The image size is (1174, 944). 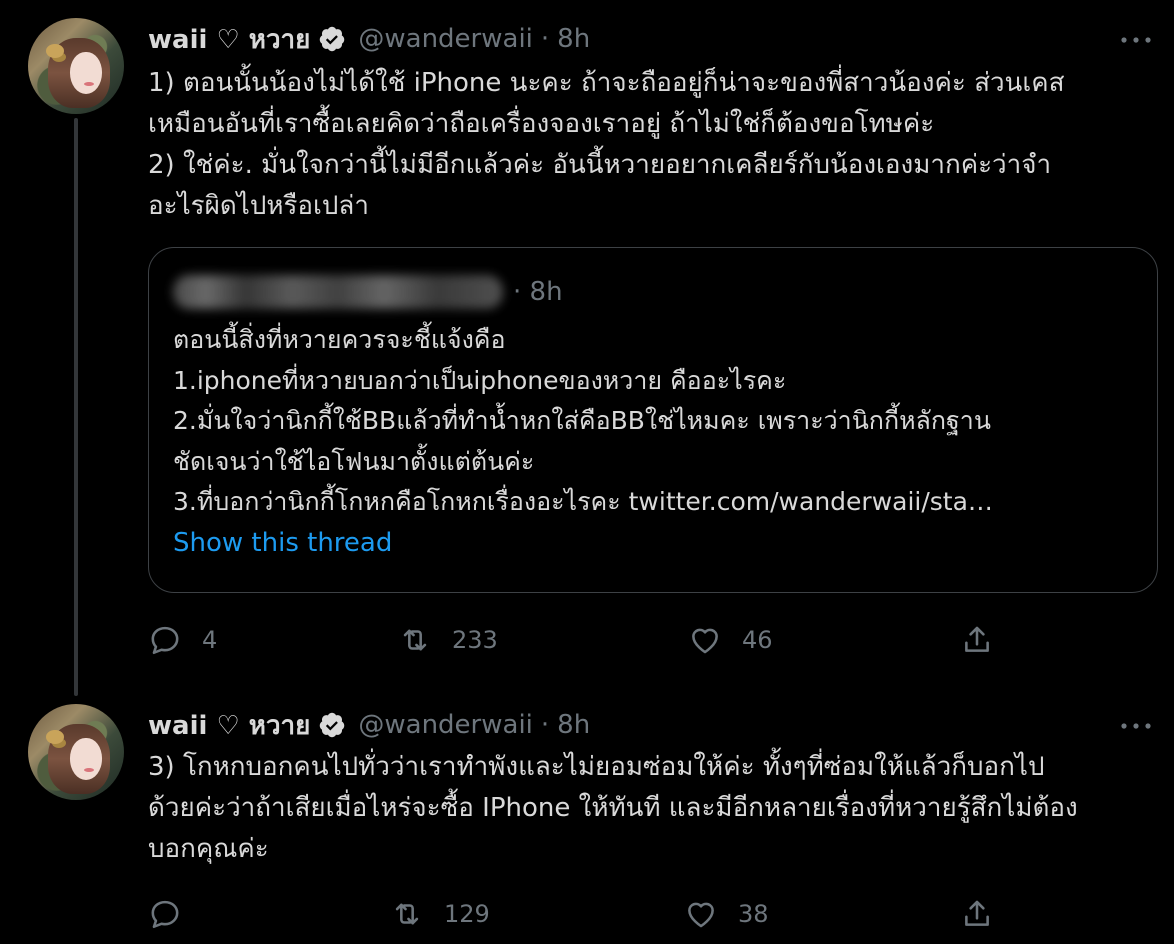 I want to click on reply-button: 4, so click(x=182, y=640).